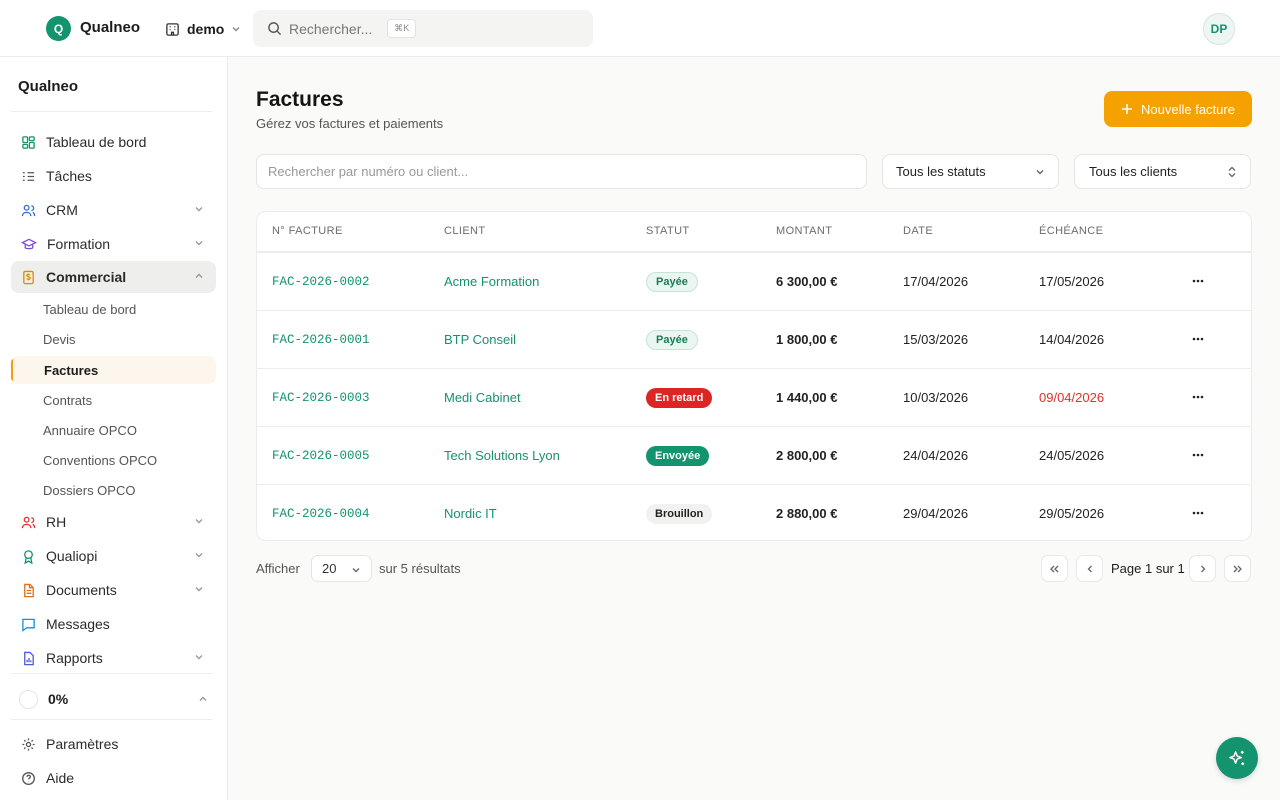  What do you see at coordinates (1089, 568) in the screenshot?
I see `previous-page-button` at bounding box center [1089, 568].